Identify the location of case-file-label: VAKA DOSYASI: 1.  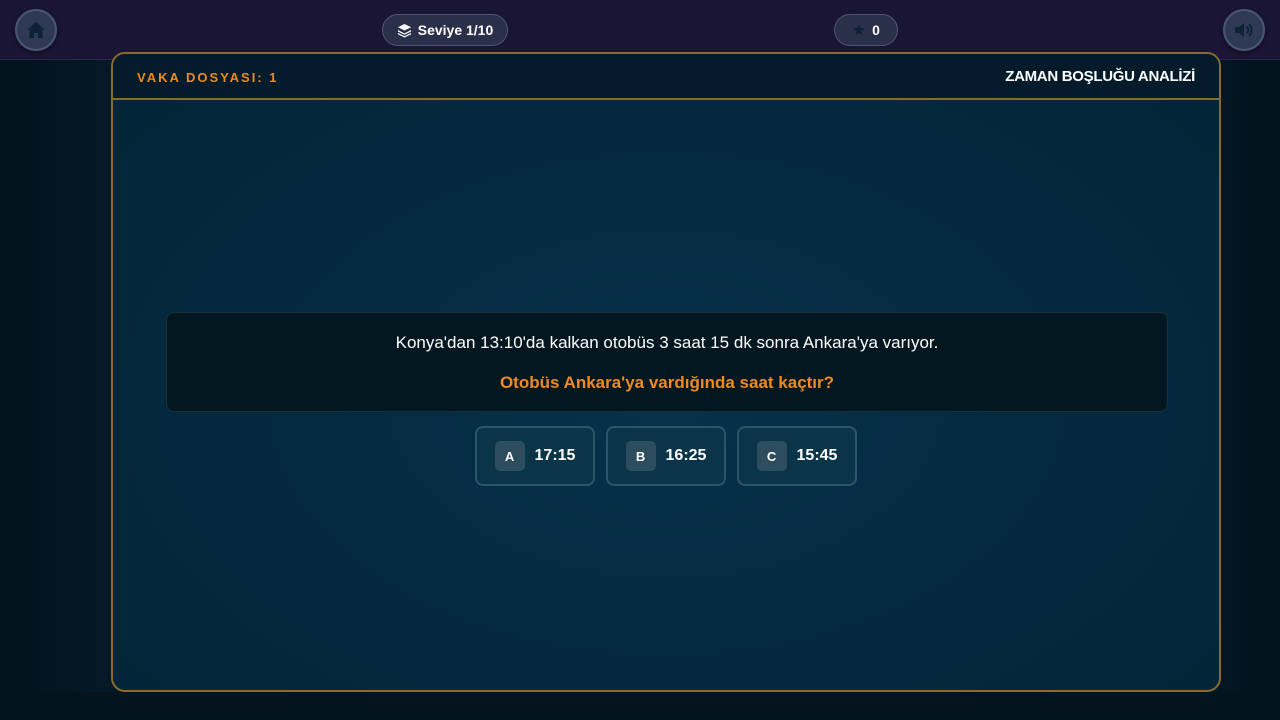
(208, 77).